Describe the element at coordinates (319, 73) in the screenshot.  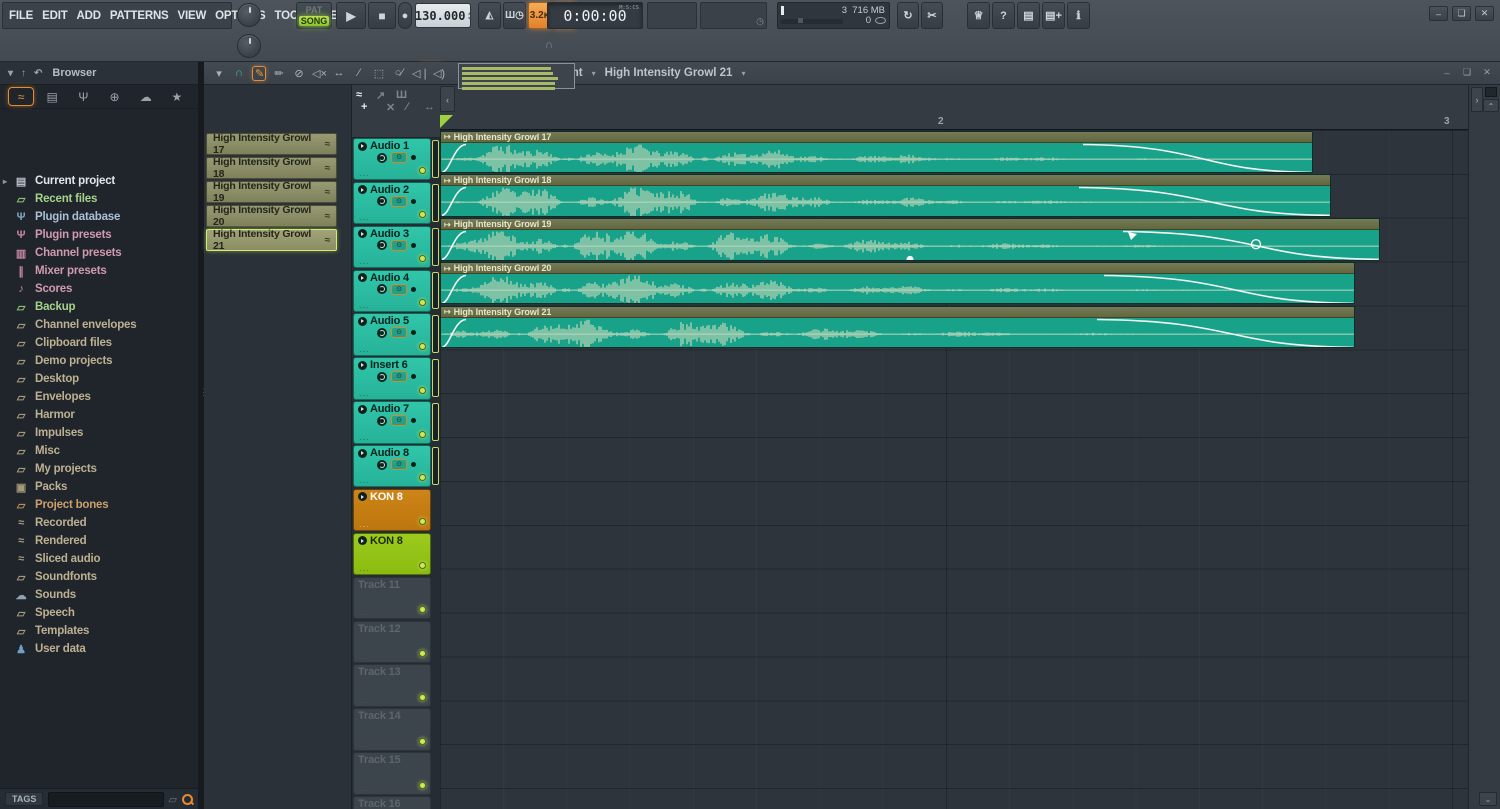
I see `mute-tool-icon: ◁×` at that location.